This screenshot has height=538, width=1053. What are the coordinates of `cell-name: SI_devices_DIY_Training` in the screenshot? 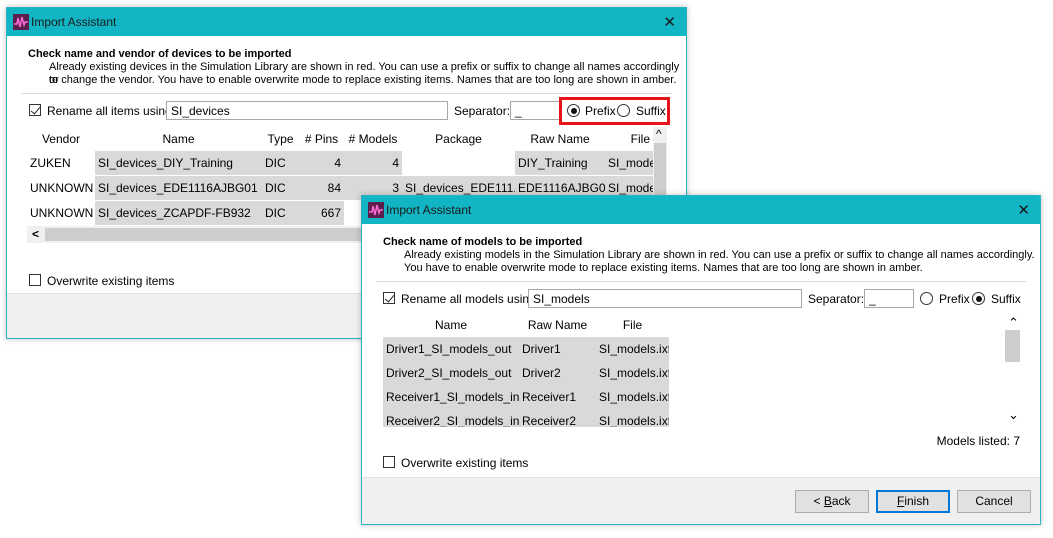 It's located at (178, 163).